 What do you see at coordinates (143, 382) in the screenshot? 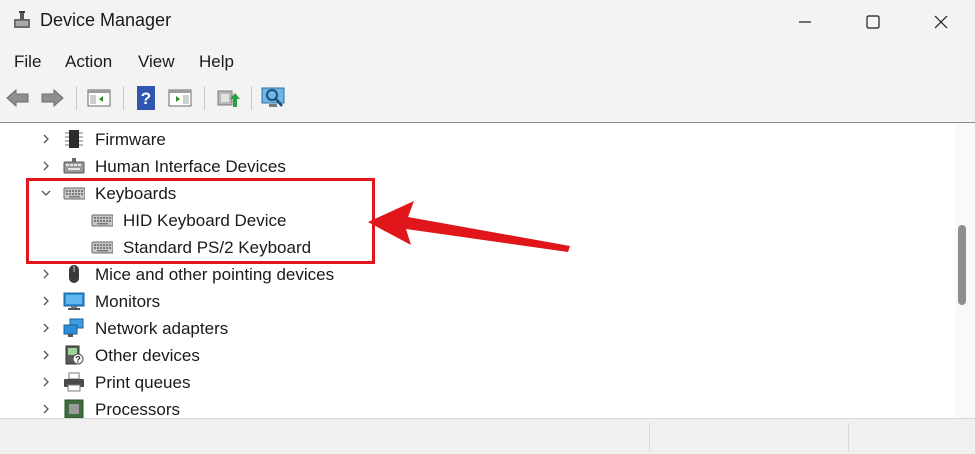
I see `tree-item-label: Print queues` at bounding box center [143, 382].